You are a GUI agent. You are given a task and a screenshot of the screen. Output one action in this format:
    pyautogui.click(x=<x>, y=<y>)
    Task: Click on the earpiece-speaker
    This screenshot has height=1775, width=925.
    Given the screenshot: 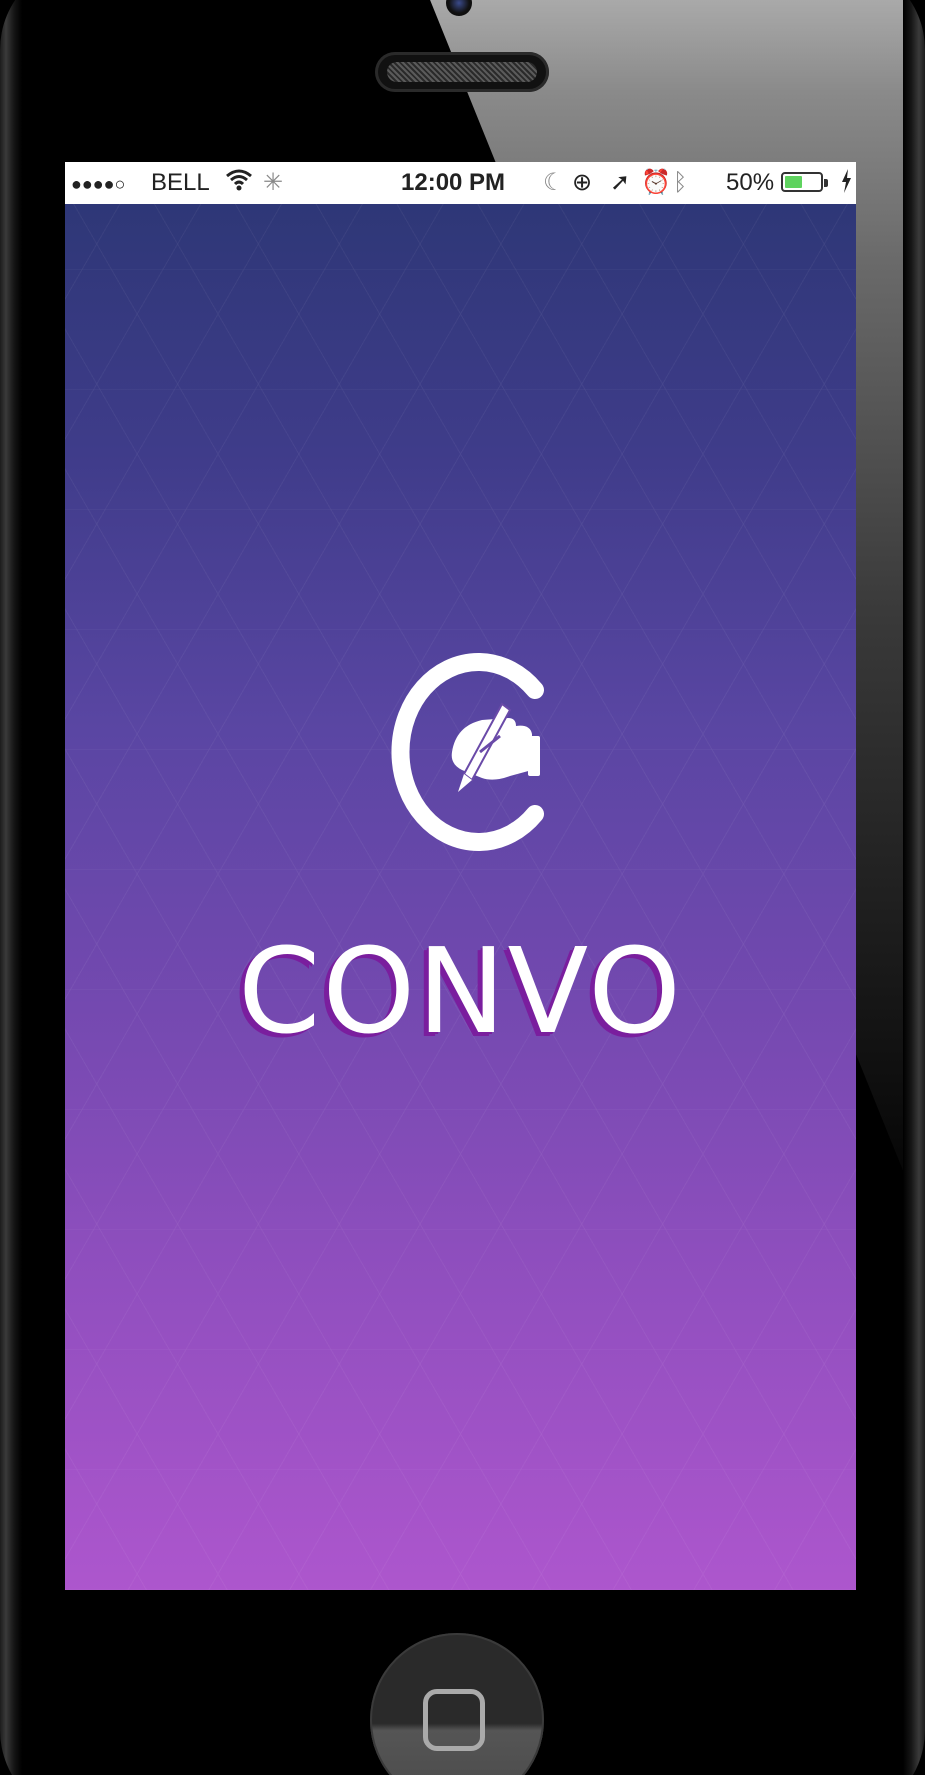 What is the action you would take?
    pyautogui.click(x=462, y=72)
    